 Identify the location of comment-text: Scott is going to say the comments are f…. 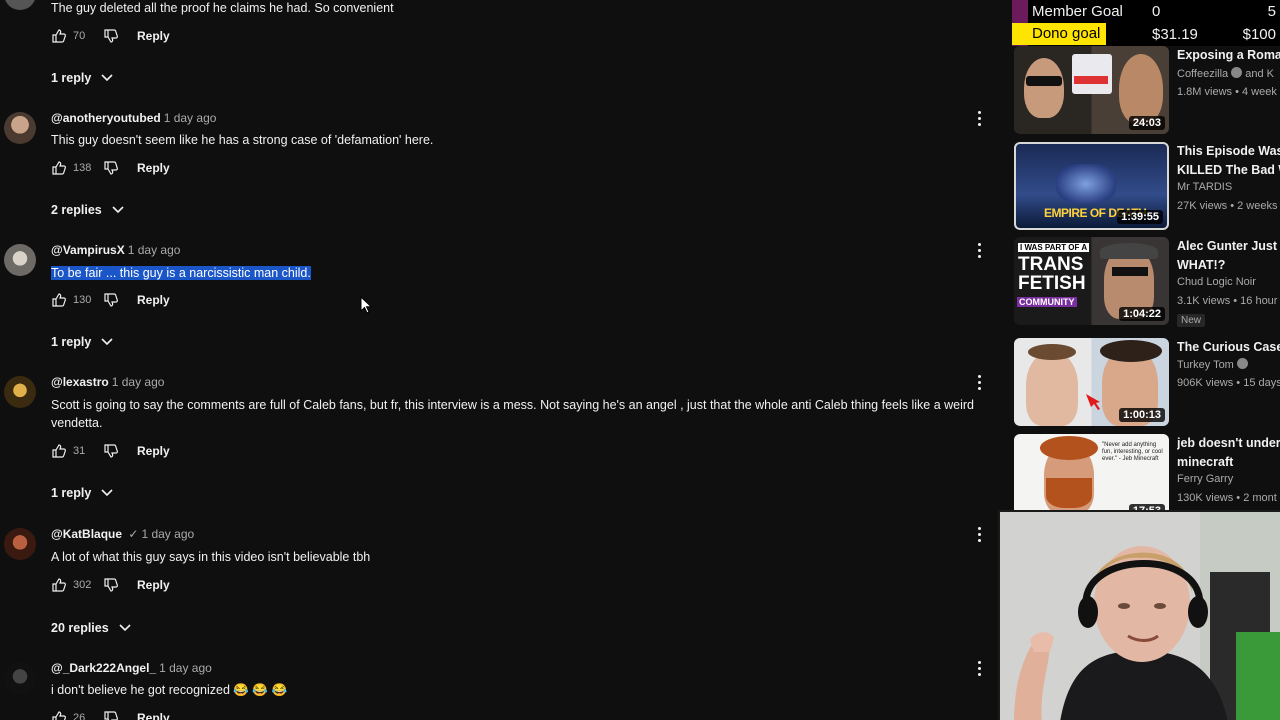
(512, 414).